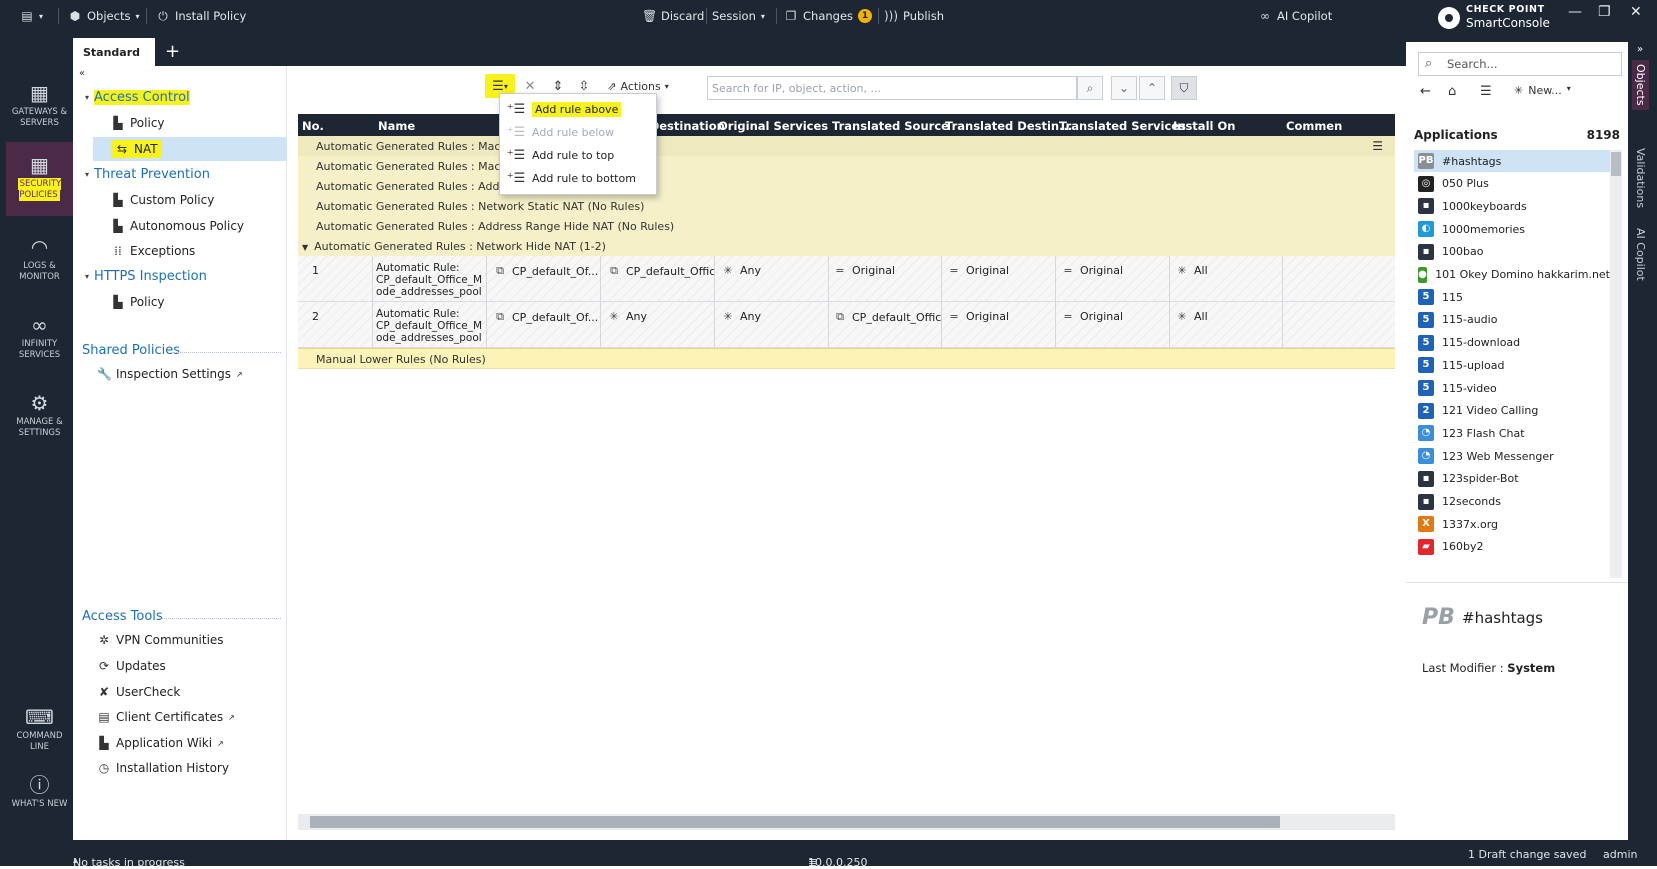 The height and width of the screenshot is (869, 1657). Describe the element at coordinates (914, 16) in the screenshot. I see `publish-button: ))) Publish` at that location.